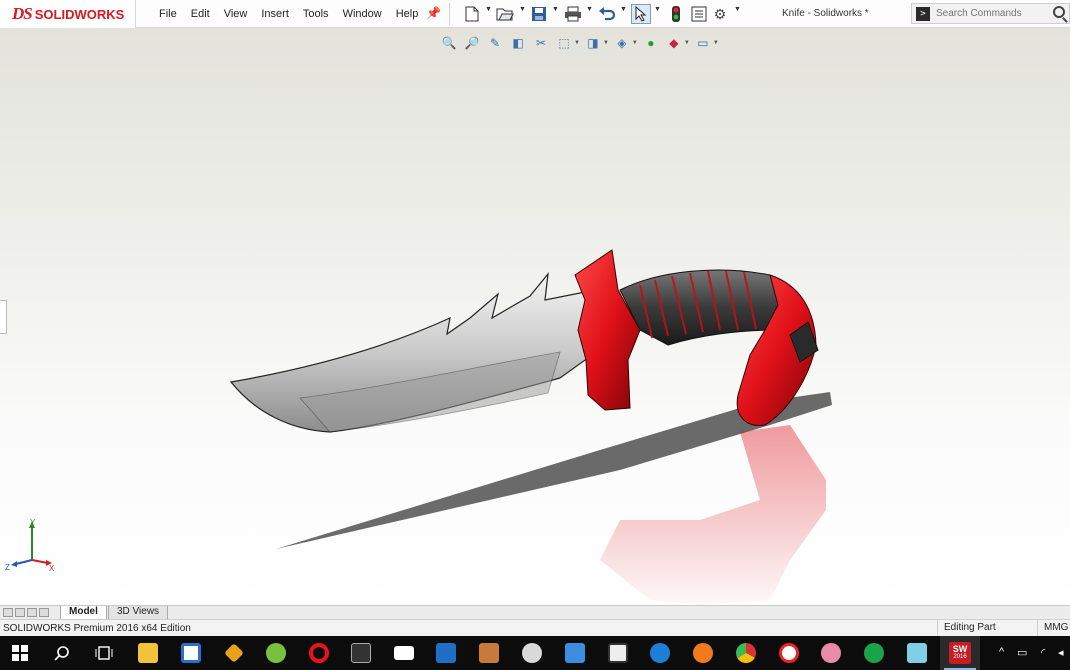 Image resolution: width=1070 pixels, height=670 pixels. I want to click on mail-icon, so click(404, 653).